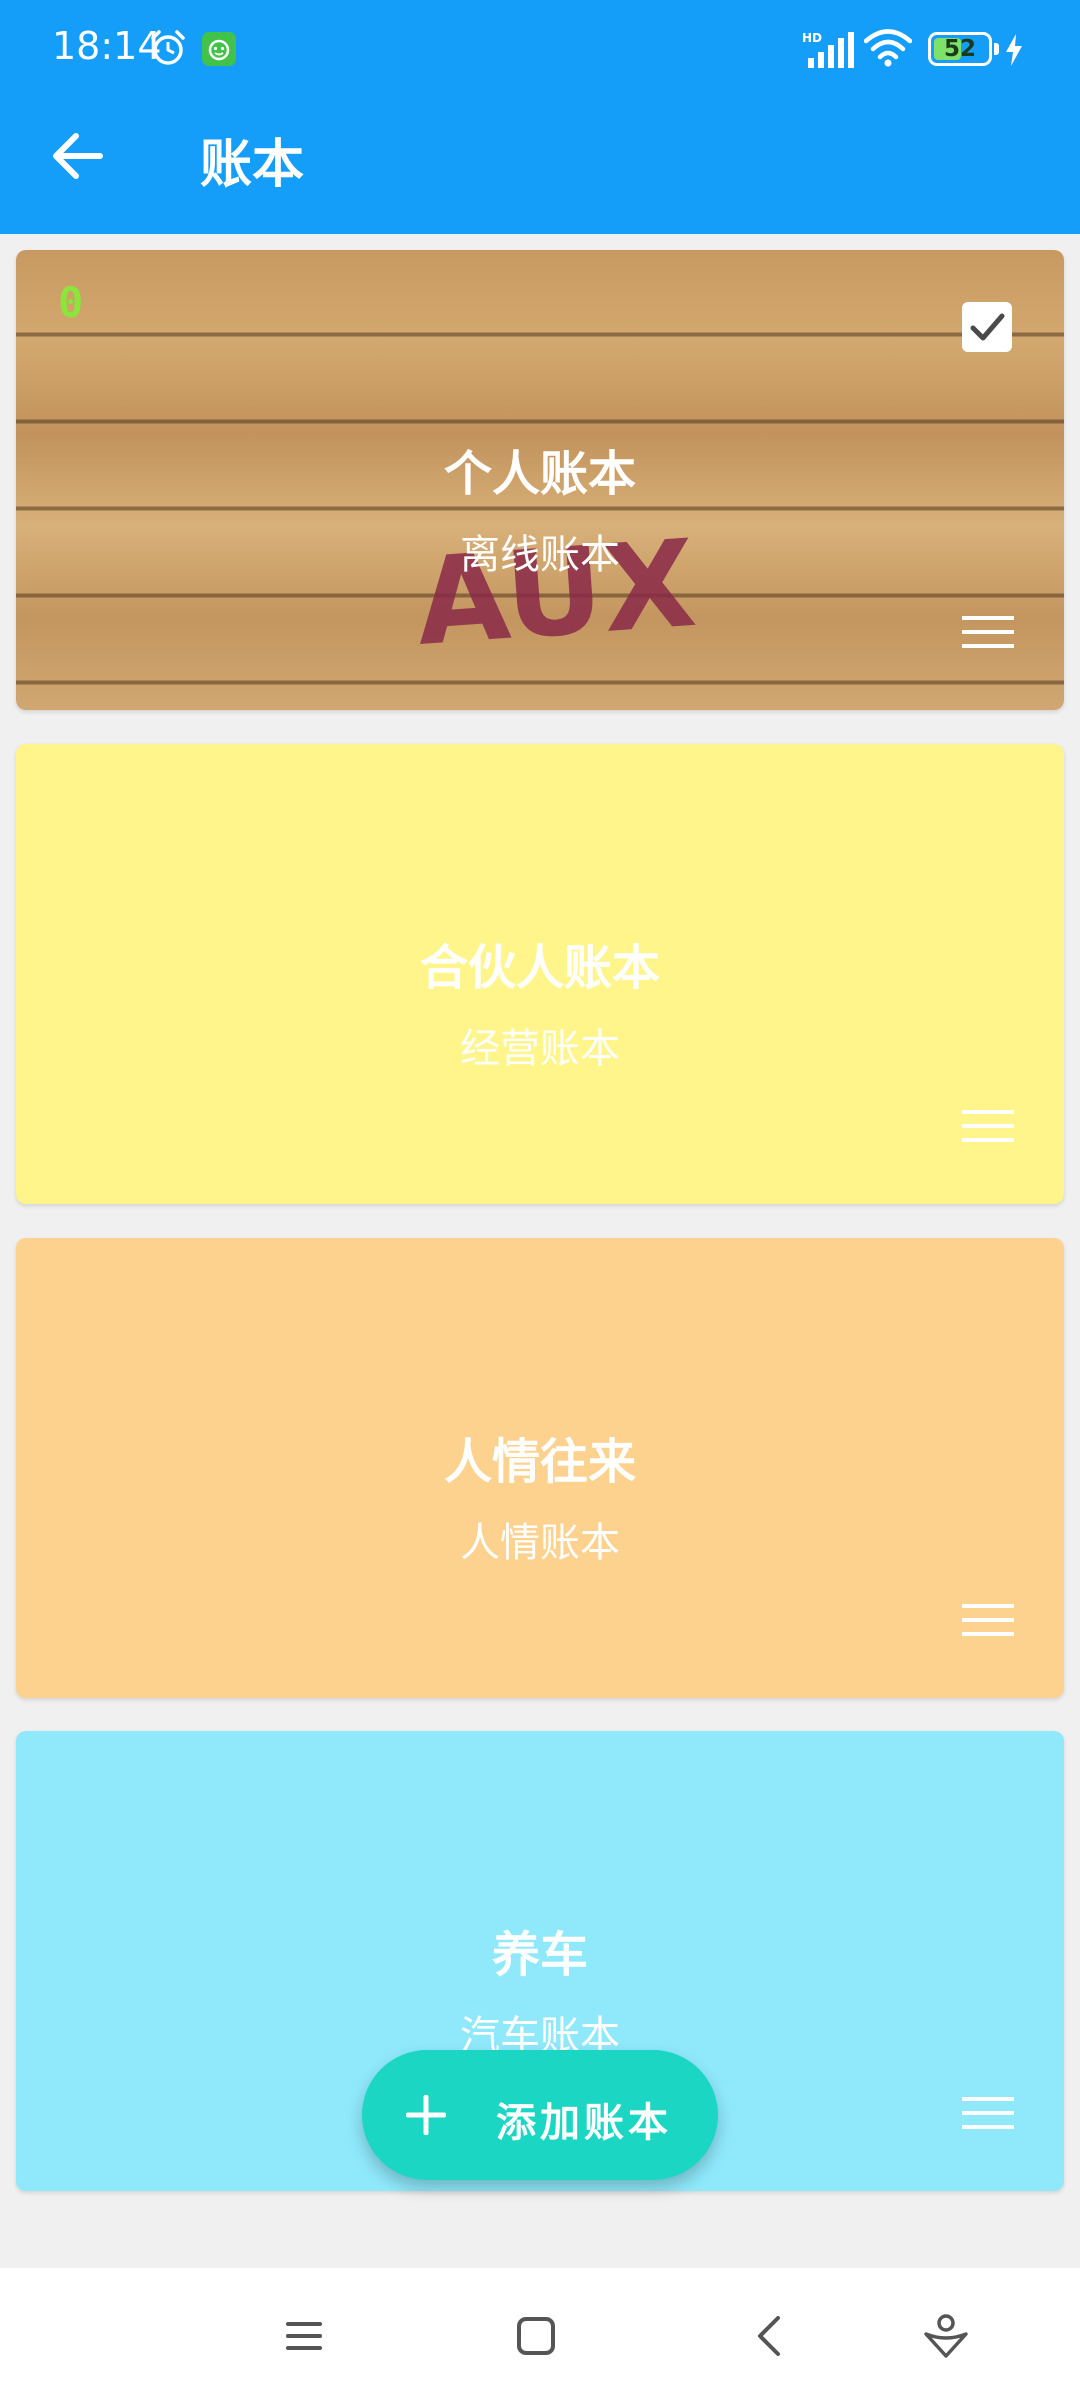 This screenshot has height=2400, width=1080. What do you see at coordinates (540, 555) in the screenshot?
I see `book-subtitle: 离线账本` at bounding box center [540, 555].